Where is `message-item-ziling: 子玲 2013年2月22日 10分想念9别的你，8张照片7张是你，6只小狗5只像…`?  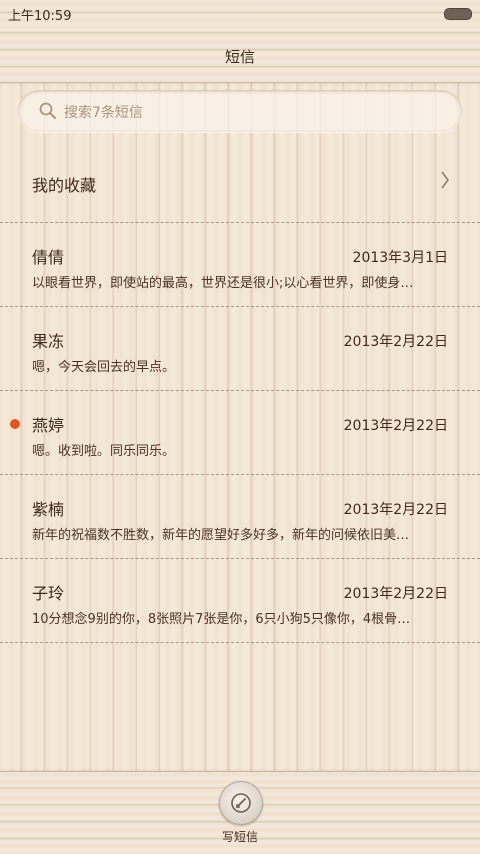
message-item-ziling: 子玲 2013年2月22日 10分想念9别的你，8张照片7张是你，6只小狗5只像… is located at coordinates (240, 600).